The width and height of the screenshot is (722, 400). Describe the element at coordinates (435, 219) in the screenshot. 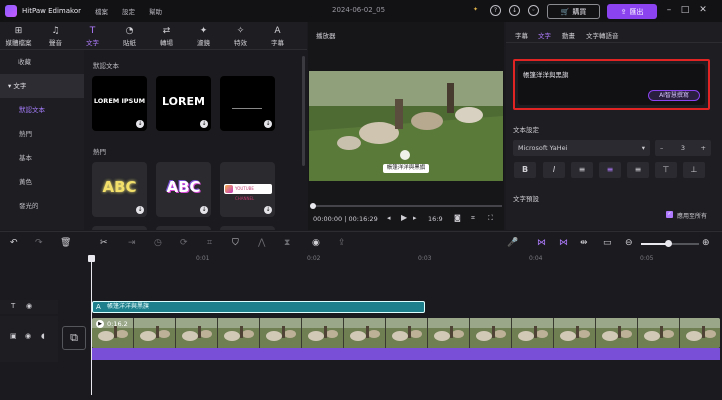

I see `aspect-ratio-select: 16:9` at that location.